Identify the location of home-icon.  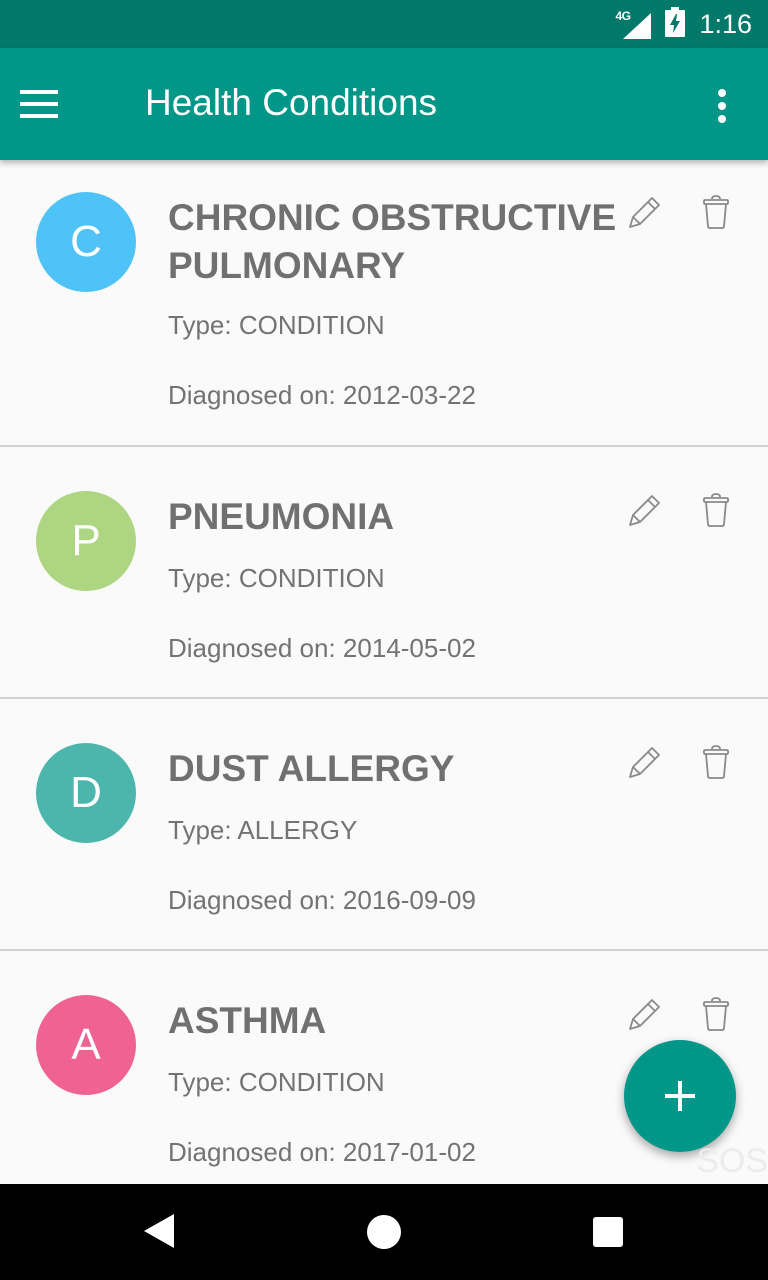
(384, 1232).